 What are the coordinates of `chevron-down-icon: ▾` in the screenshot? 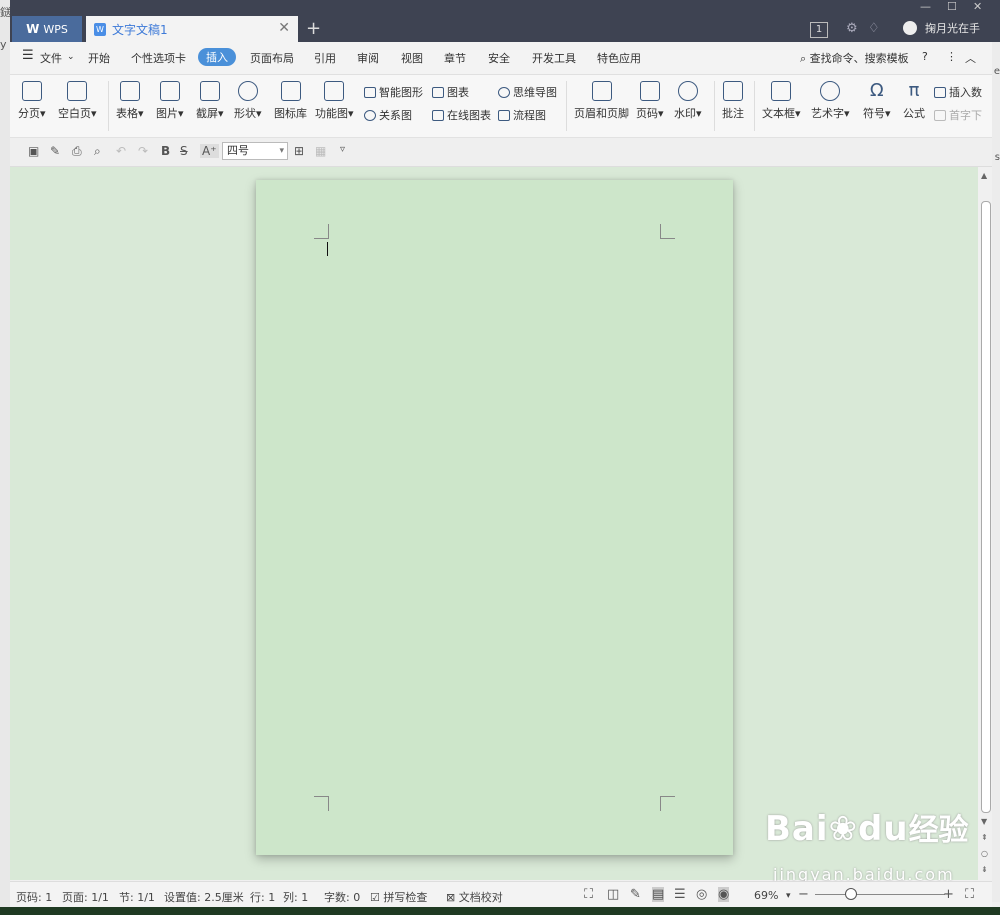 It's located at (788, 896).